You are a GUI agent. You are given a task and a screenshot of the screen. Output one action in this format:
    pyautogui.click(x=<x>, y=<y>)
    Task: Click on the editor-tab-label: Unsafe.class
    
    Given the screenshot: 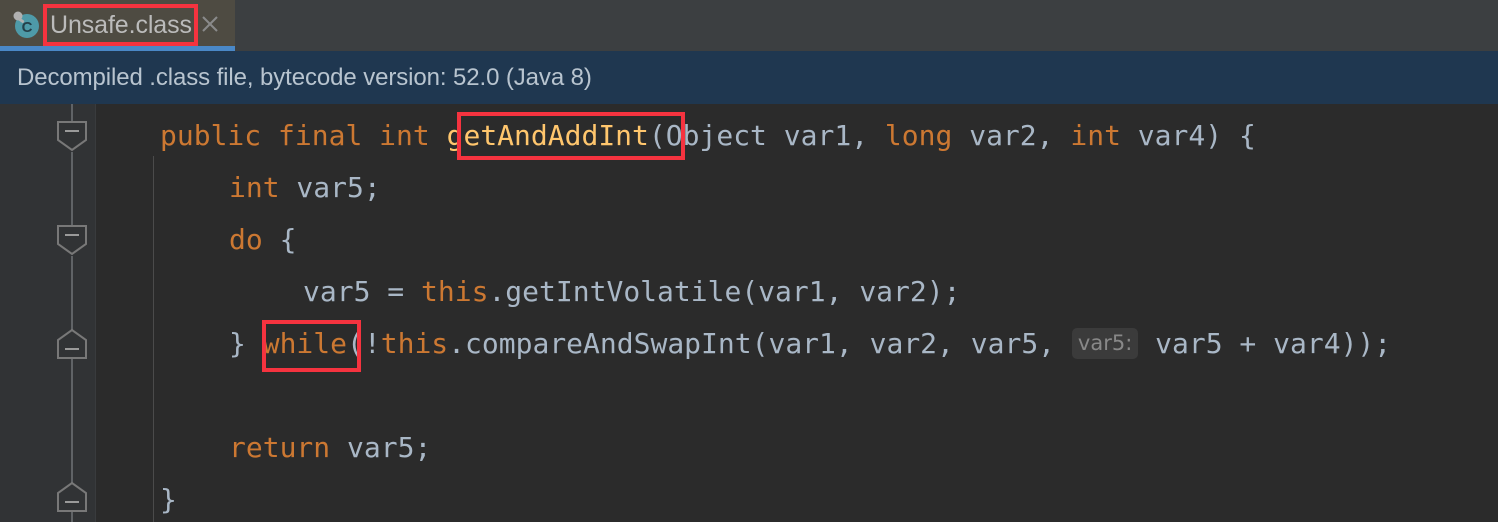 What is the action you would take?
    pyautogui.click(x=121, y=25)
    